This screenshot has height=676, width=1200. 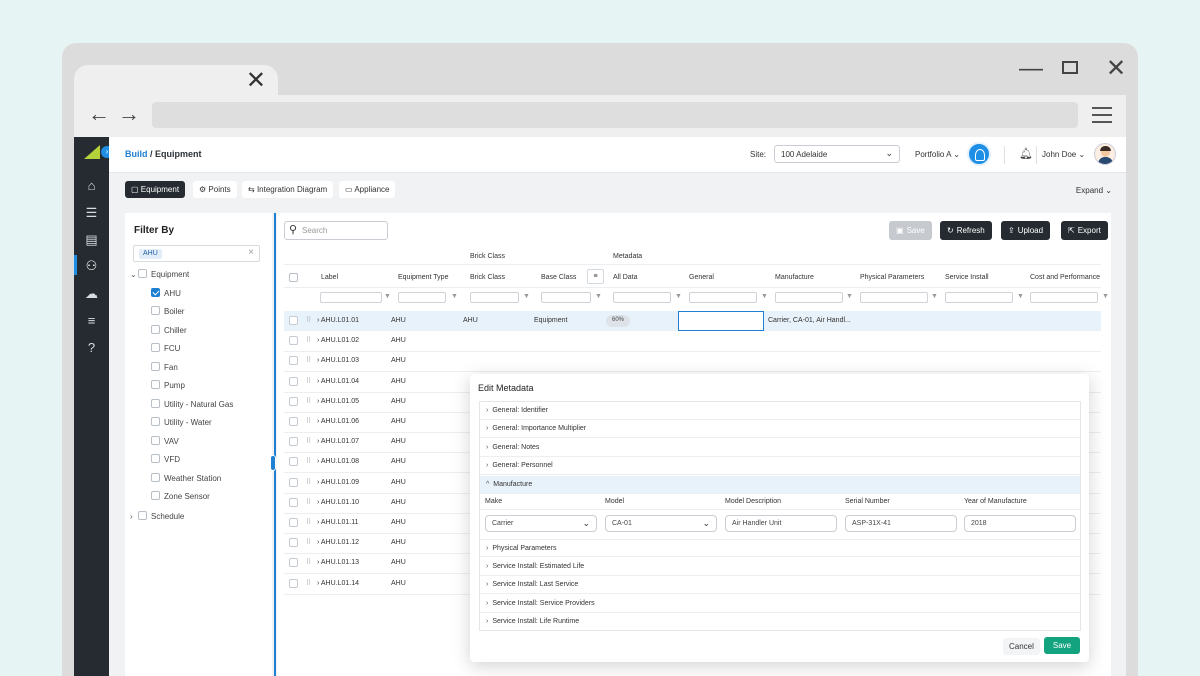 What do you see at coordinates (1084, 230) in the screenshot?
I see `export-button: ⇱ Export` at bounding box center [1084, 230].